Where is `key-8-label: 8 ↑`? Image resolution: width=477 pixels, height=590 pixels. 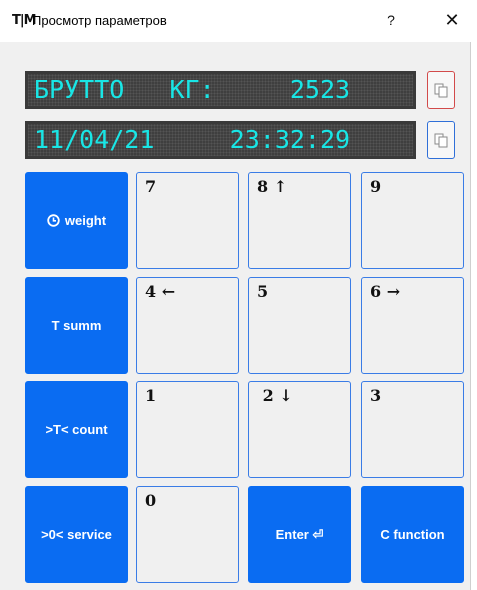
key-8-label: 8 ↑ is located at coordinates (272, 186).